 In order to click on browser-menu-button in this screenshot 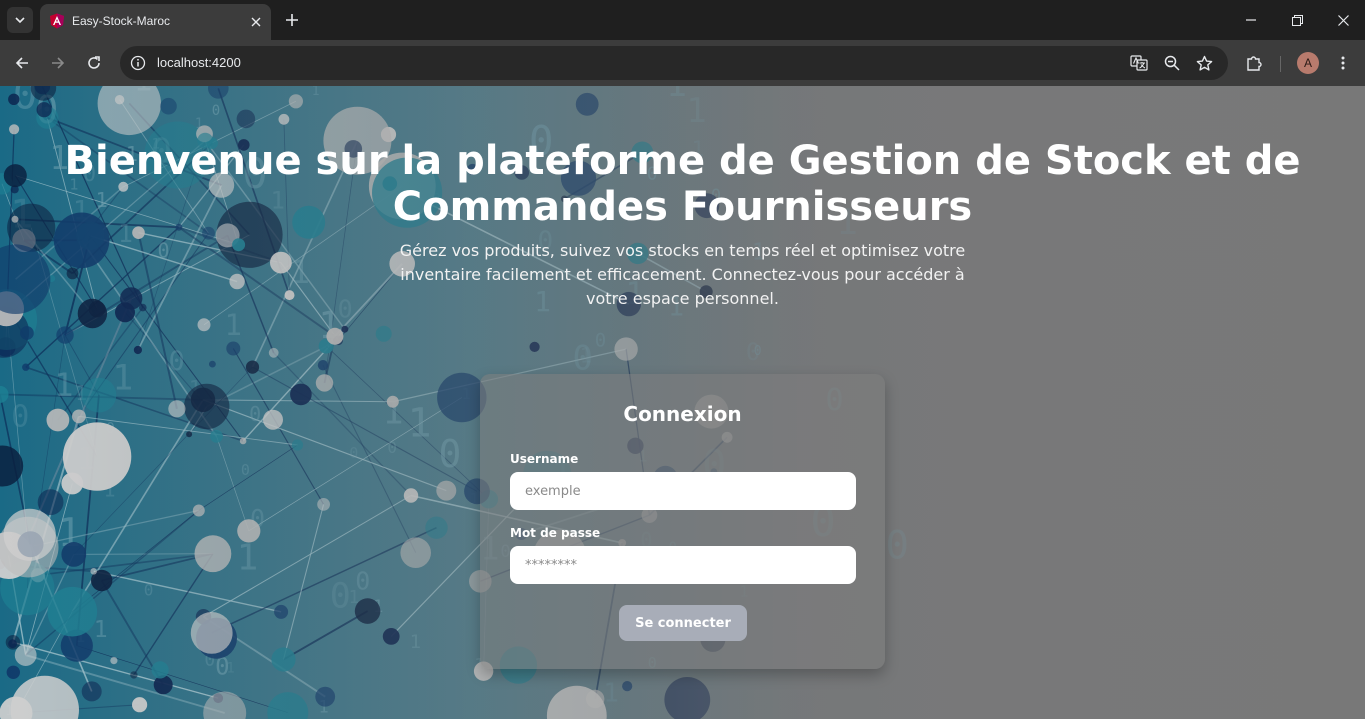, I will do `click(1343, 63)`.